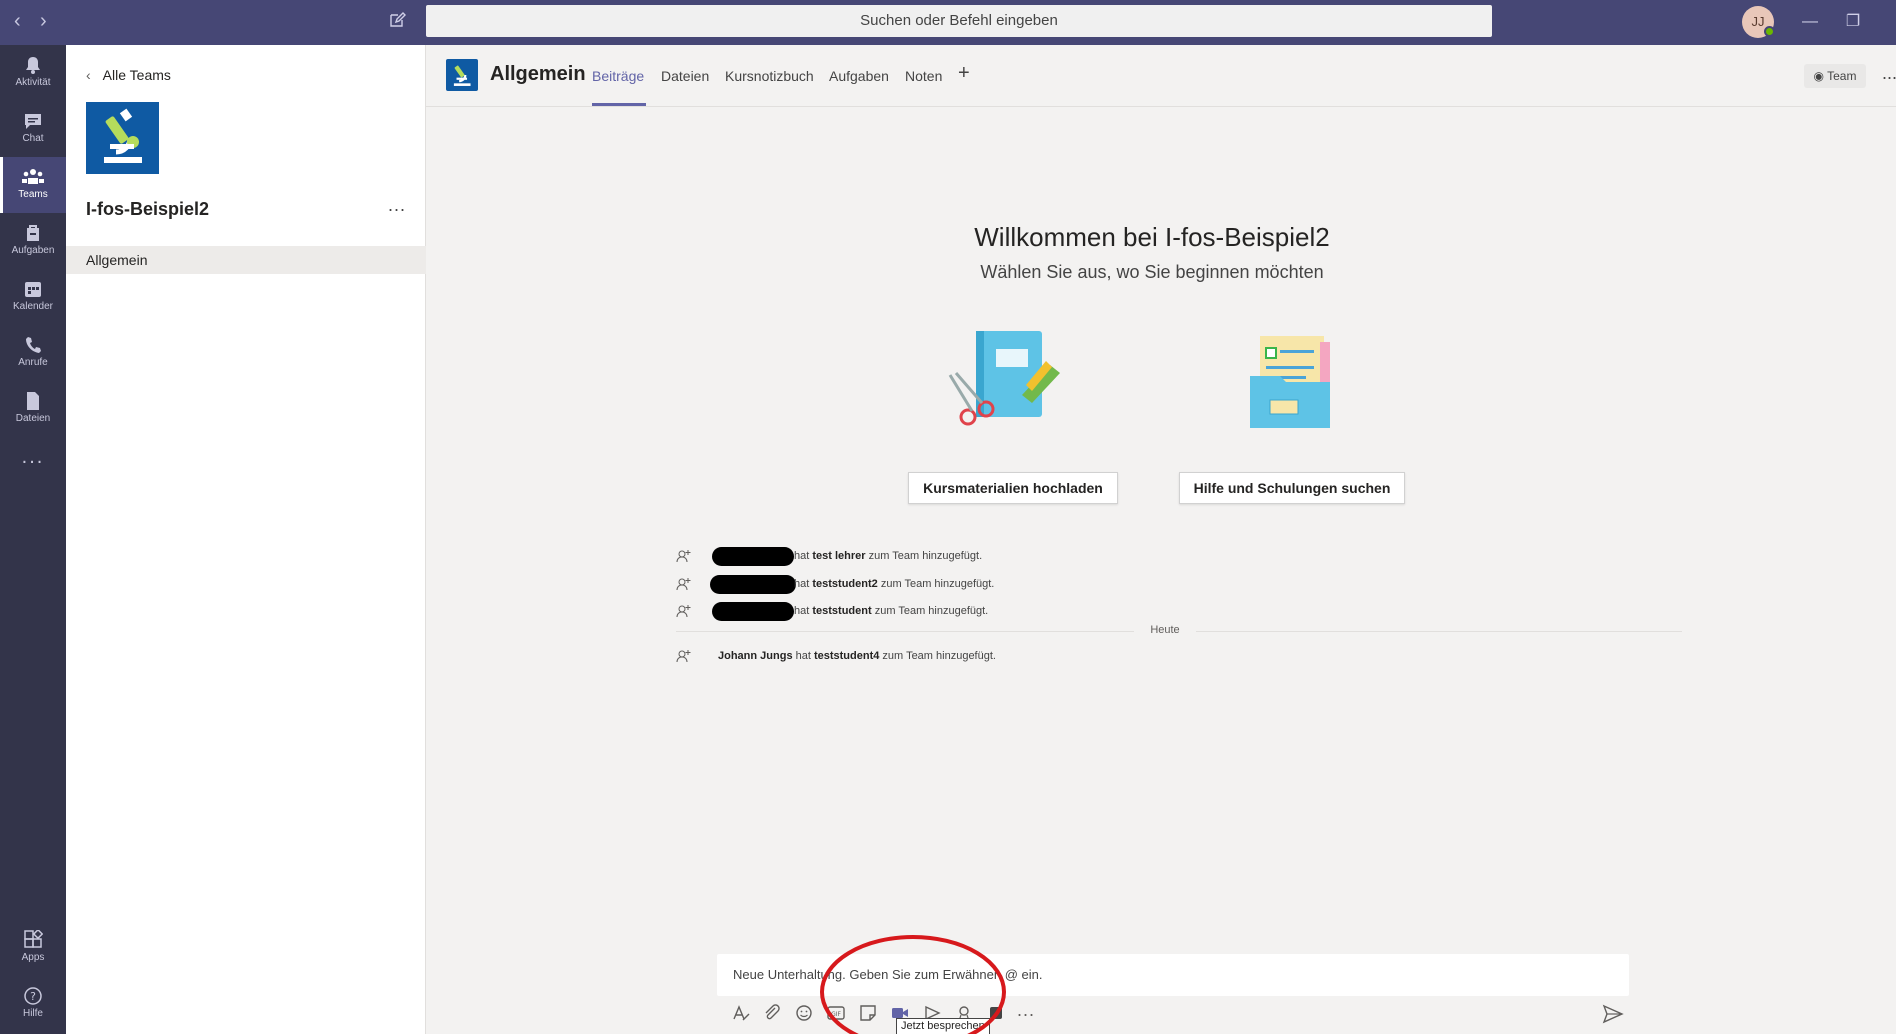 The image size is (1896, 1034). I want to click on apps-icon, so click(33, 939).